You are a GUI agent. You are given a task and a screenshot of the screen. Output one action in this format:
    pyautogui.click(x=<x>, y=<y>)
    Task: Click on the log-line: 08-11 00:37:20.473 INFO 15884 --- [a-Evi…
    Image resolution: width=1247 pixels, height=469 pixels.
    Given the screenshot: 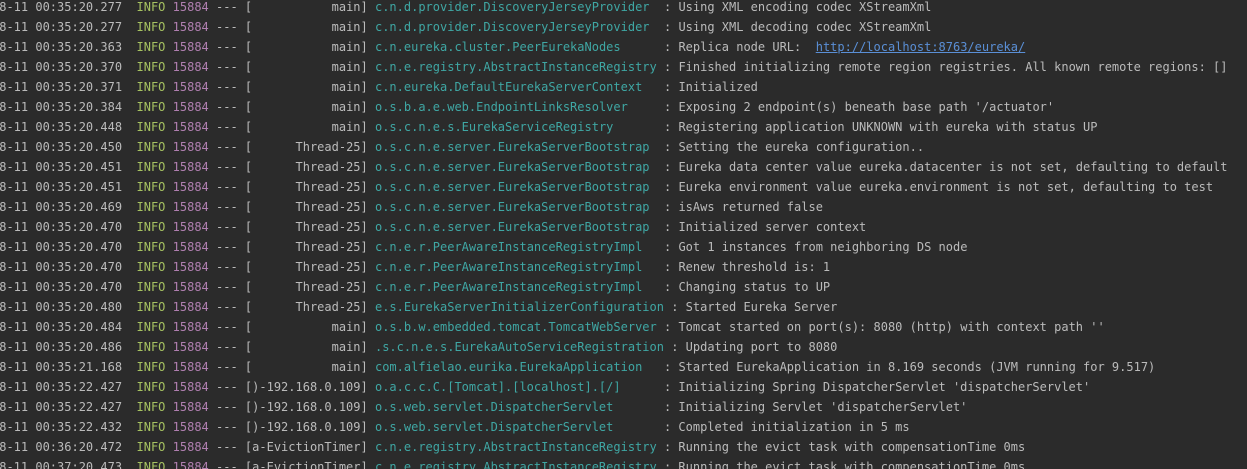 What is the action you would take?
    pyautogui.click(x=614, y=463)
    